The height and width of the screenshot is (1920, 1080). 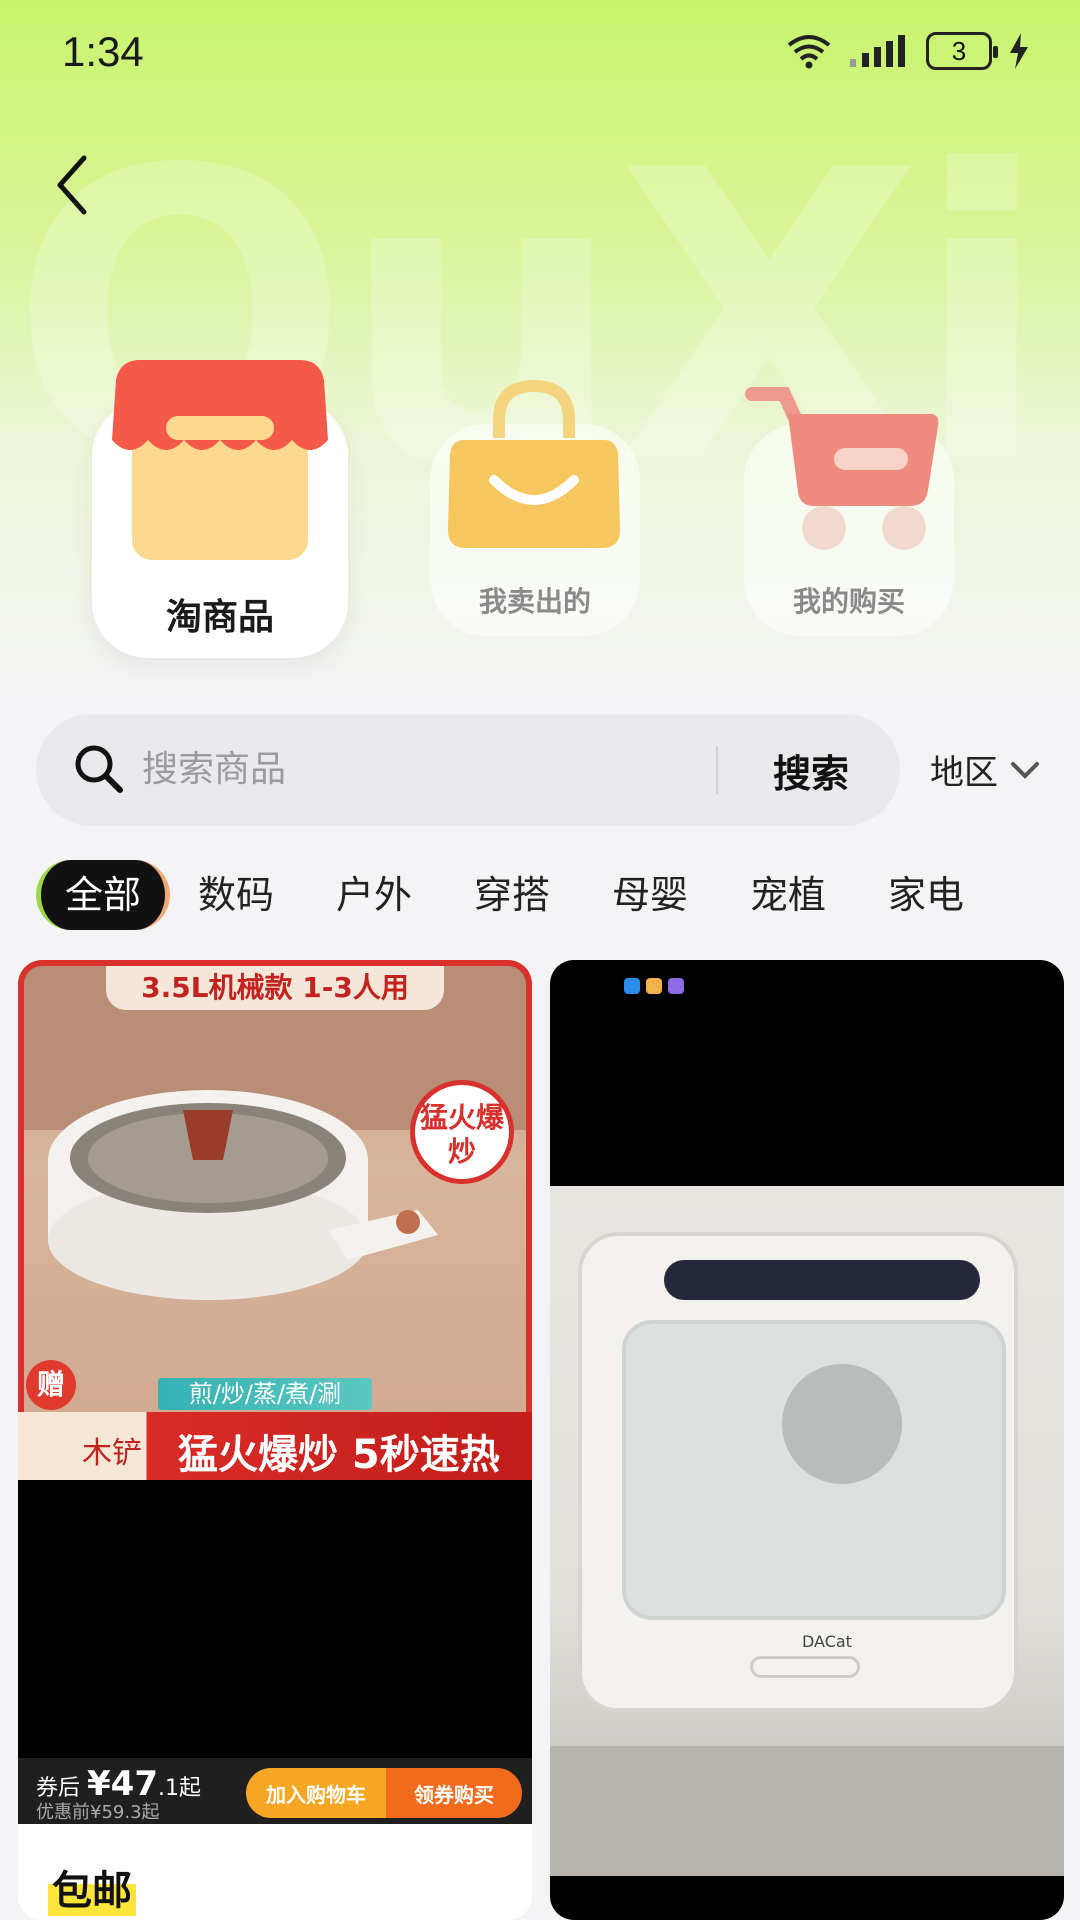 What do you see at coordinates (374, 895) in the screenshot?
I see `tab-outdoor: 户外` at bounding box center [374, 895].